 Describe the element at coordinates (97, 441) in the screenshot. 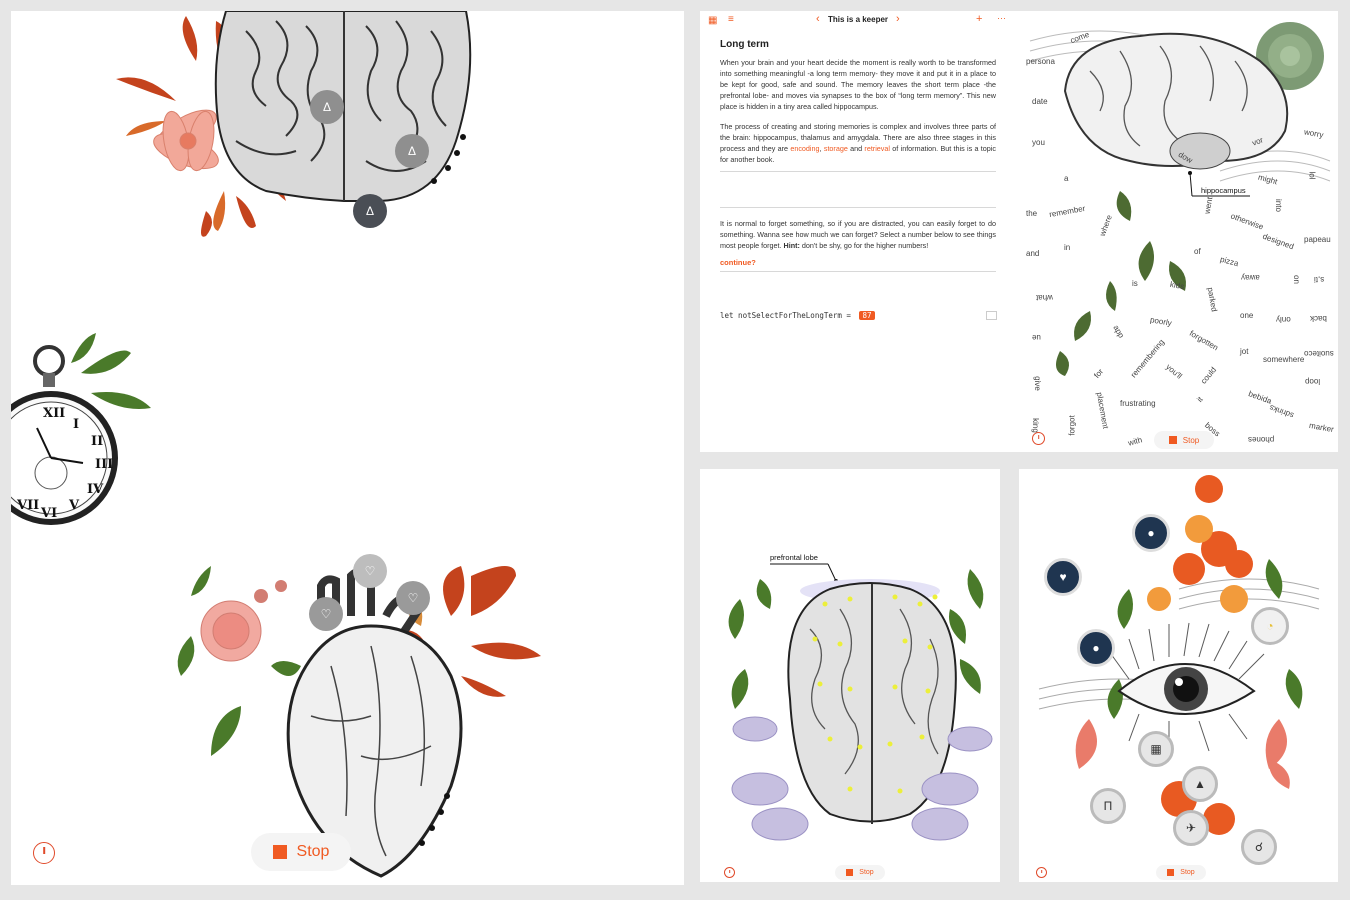

I see `svg-text: II` at that location.